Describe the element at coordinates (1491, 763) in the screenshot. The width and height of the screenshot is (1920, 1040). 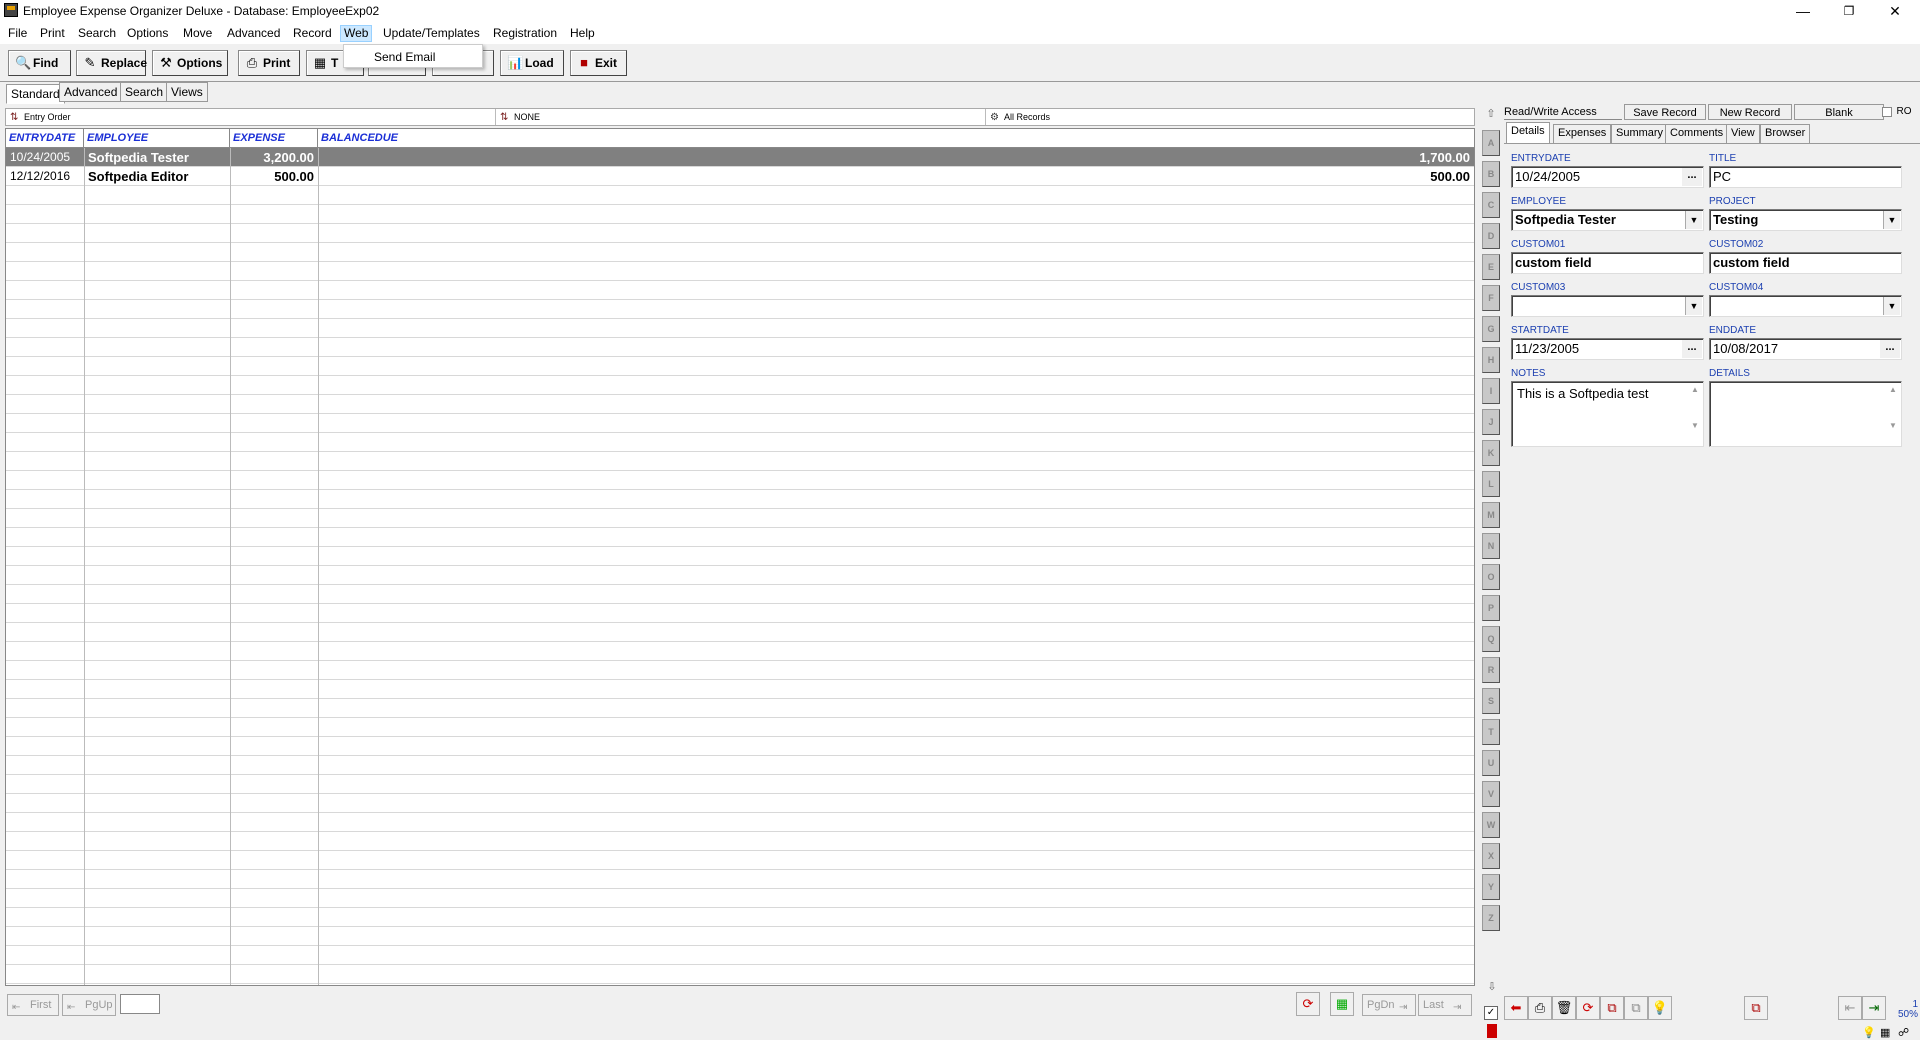
I see `letter-index-u: U` at that location.